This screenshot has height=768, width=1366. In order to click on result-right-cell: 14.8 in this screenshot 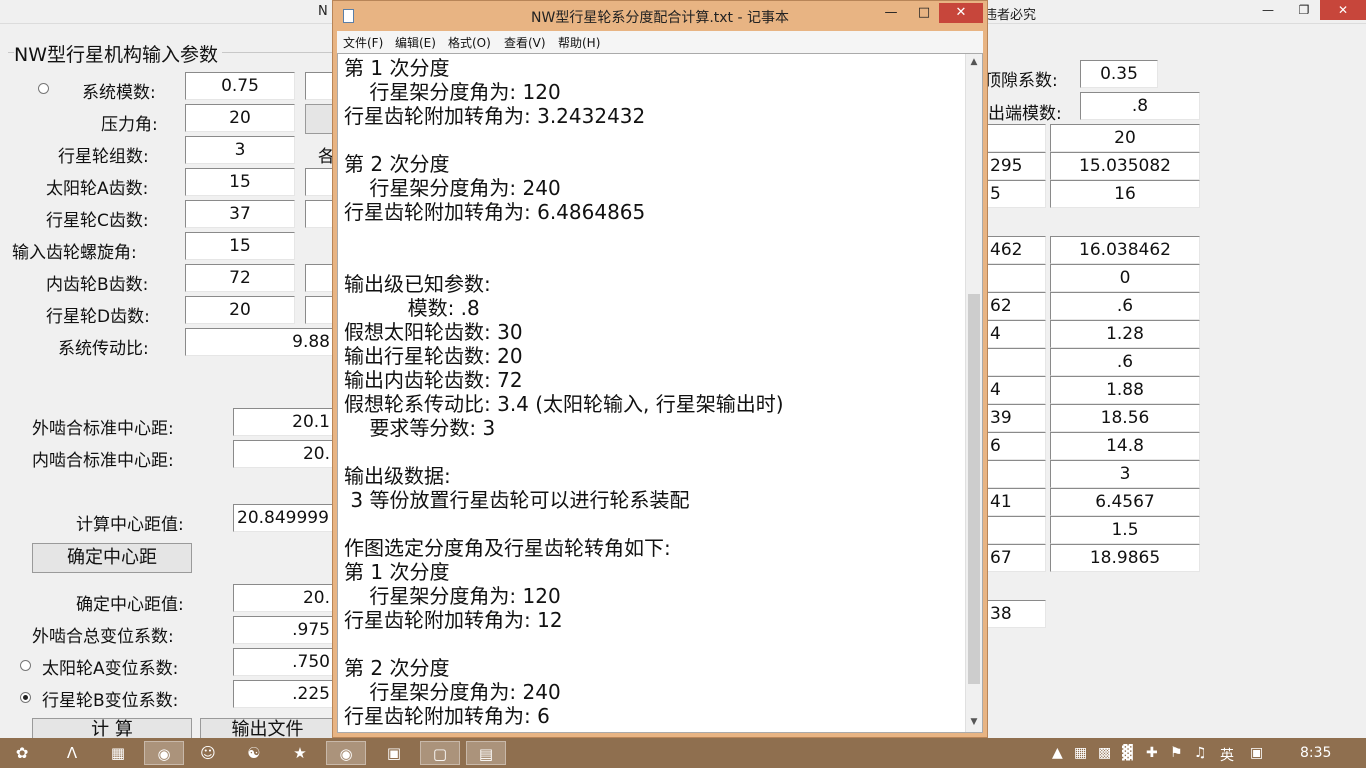, I will do `click(1125, 446)`.